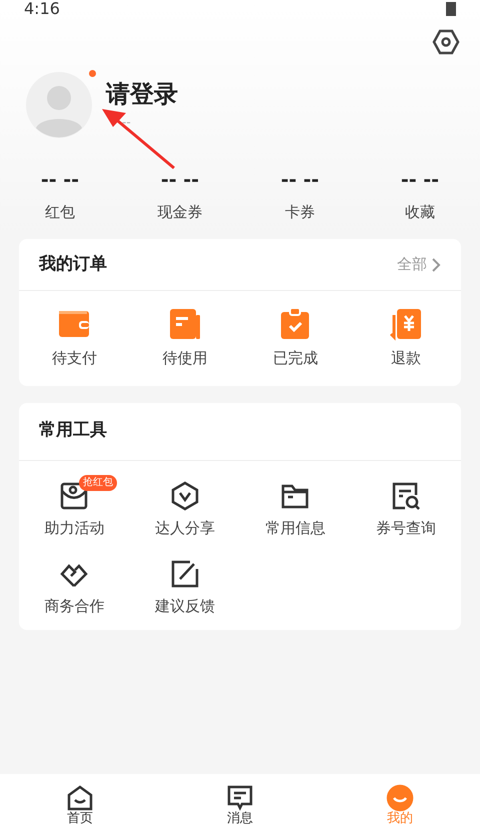  What do you see at coordinates (185, 495) in the screenshot?
I see `hexagon-check-icon` at bounding box center [185, 495].